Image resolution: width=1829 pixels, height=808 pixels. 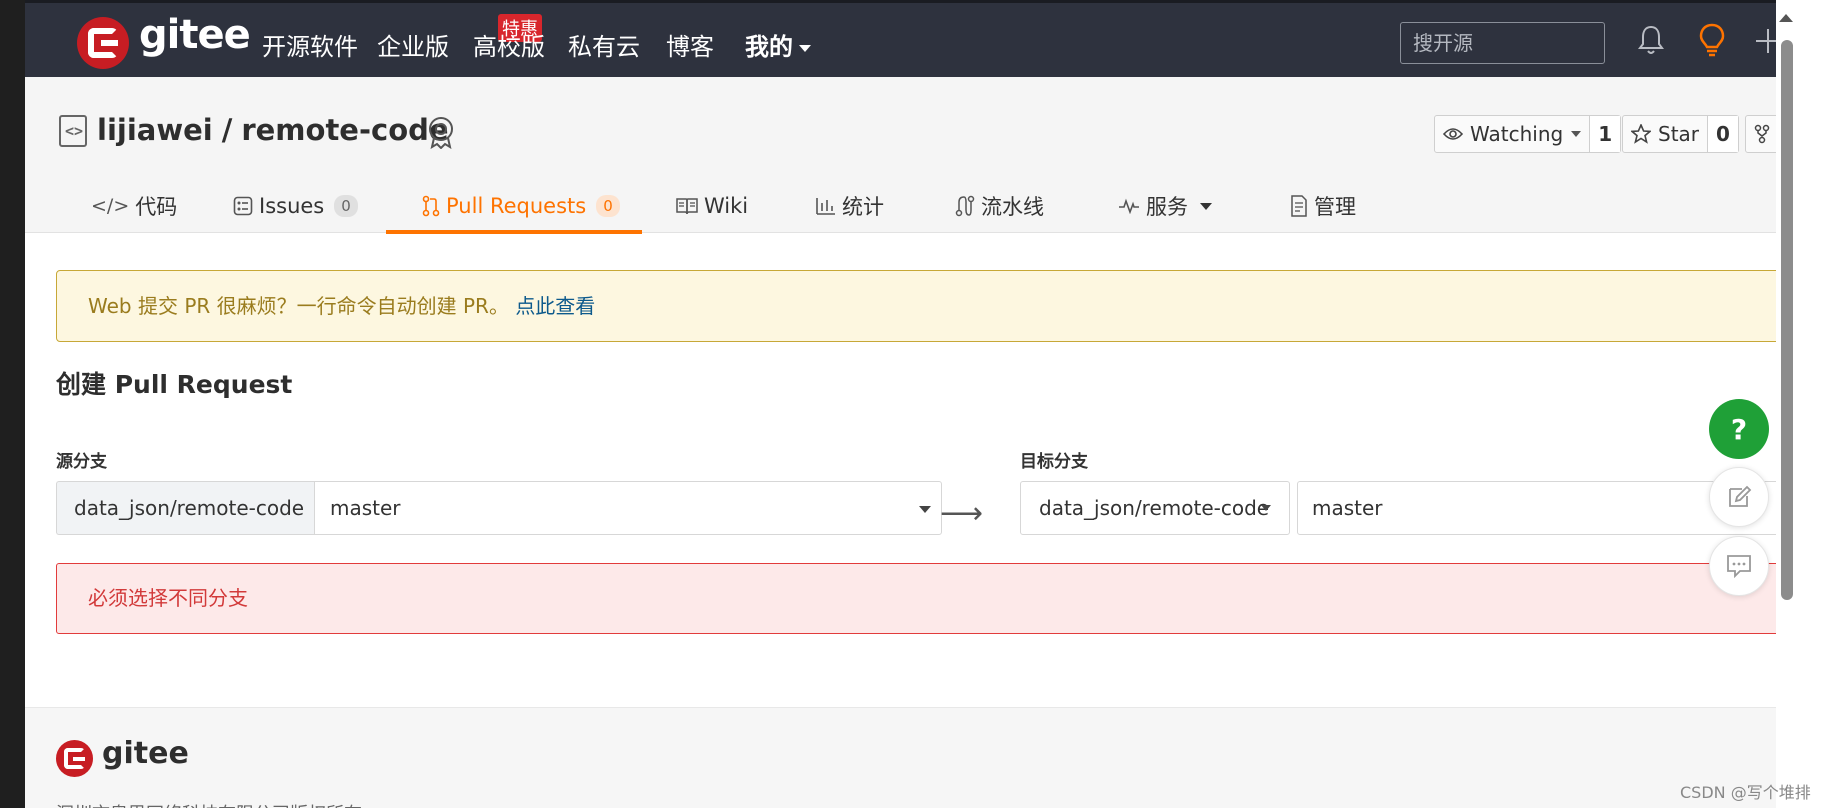 I want to click on tab-label: 服务, so click(x=1167, y=207).